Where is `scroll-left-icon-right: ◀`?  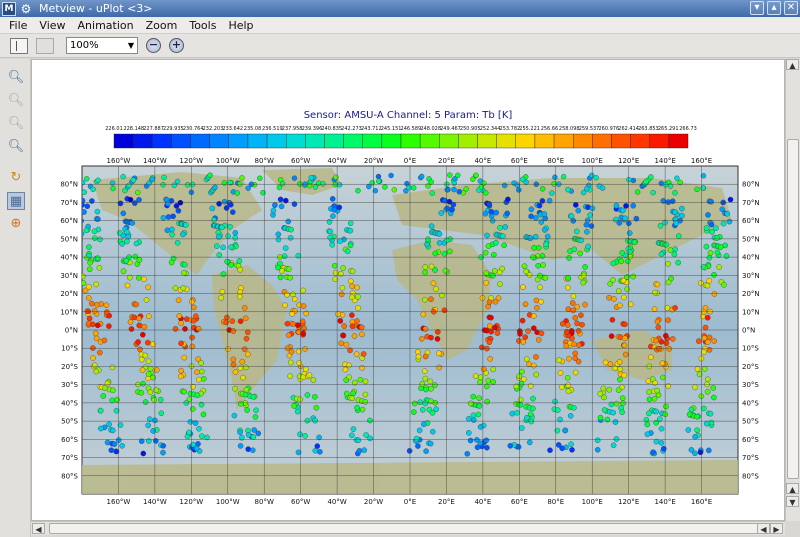
scroll-left-icon-right: ◀ is located at coordinates (763, 528).